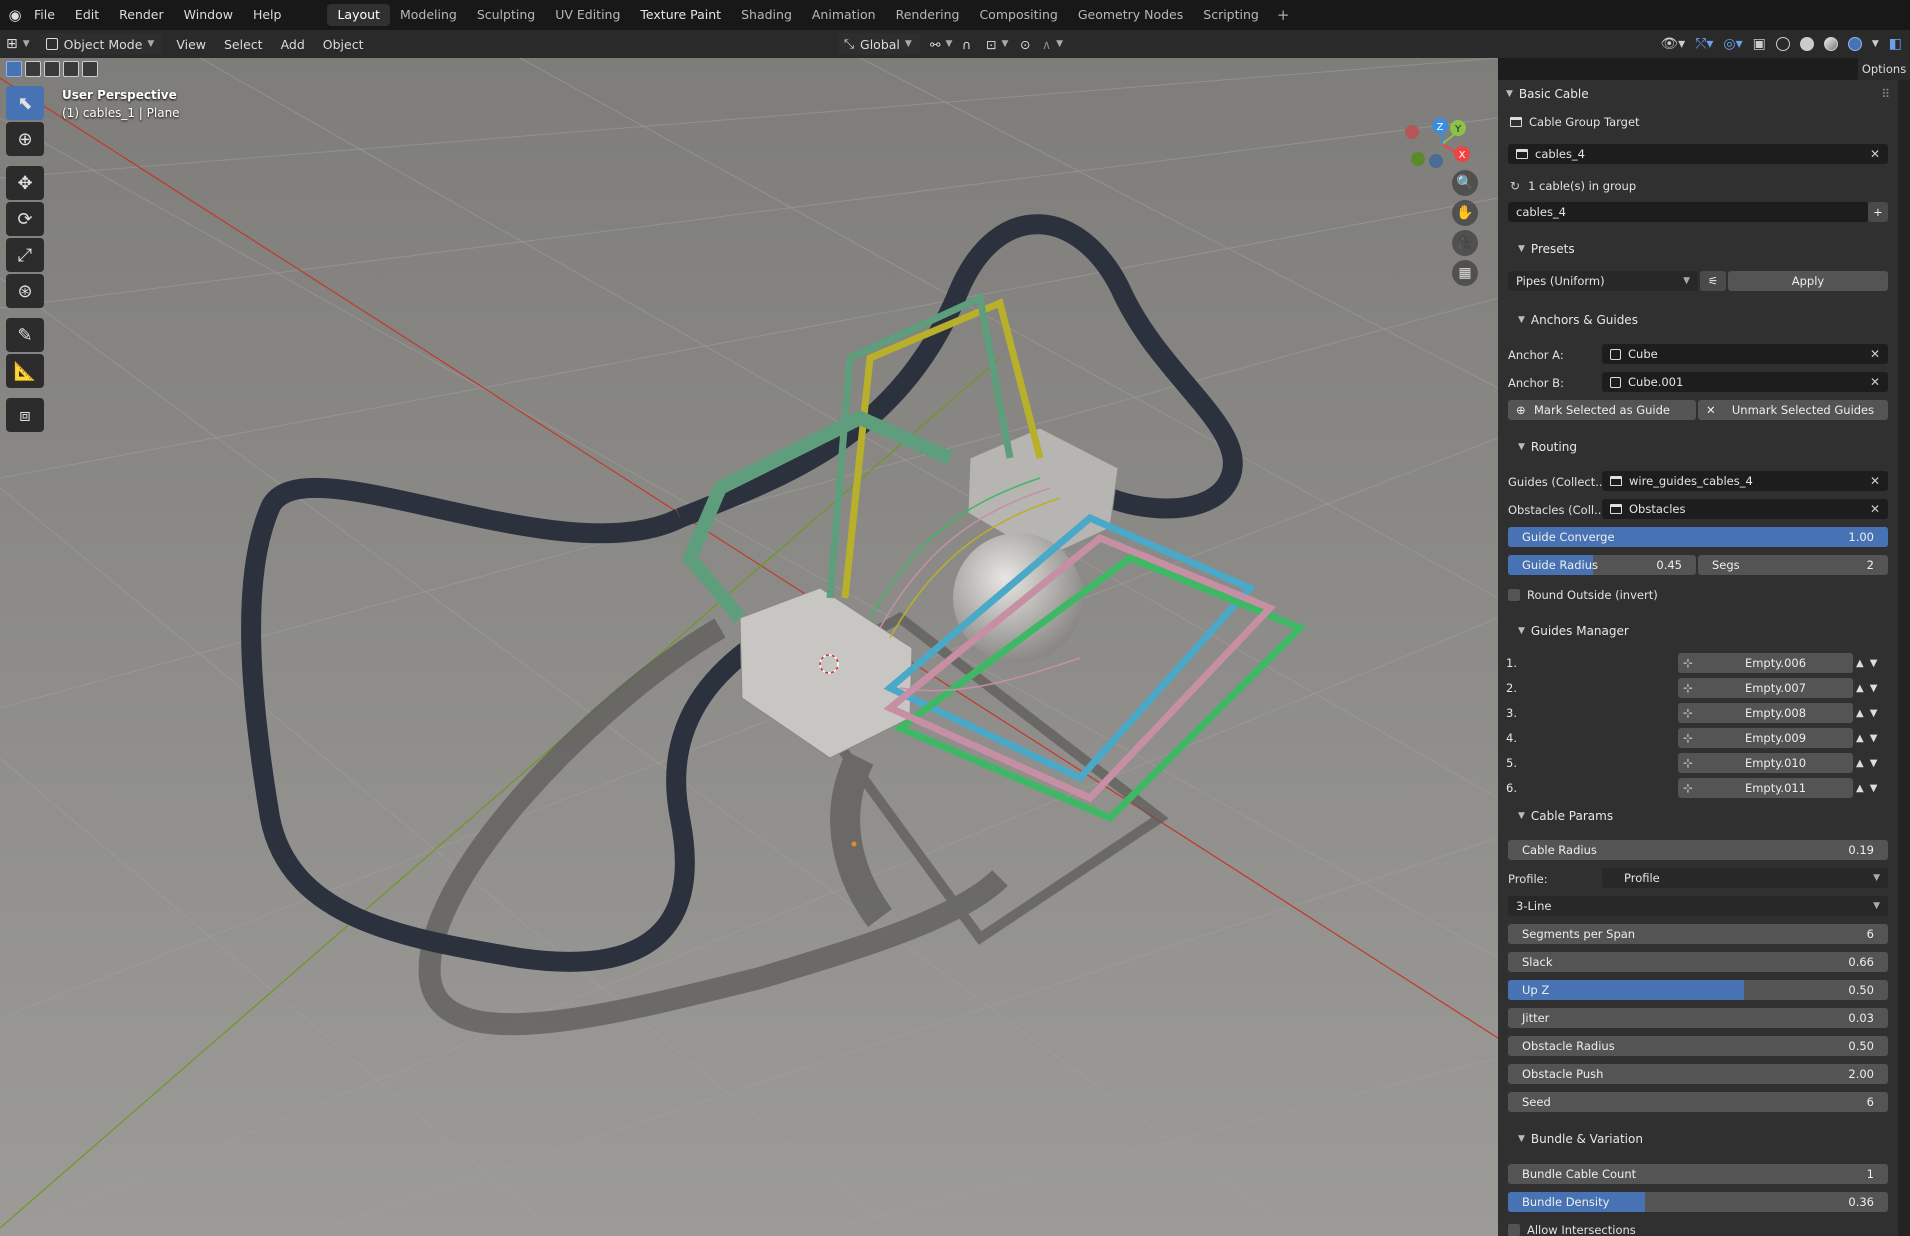 The image size is (1910, 1236). What do you see at coordinates (1465, 213) in the screenshot?
I see `pan-button: ✋` at bounding box center [1465, 213].